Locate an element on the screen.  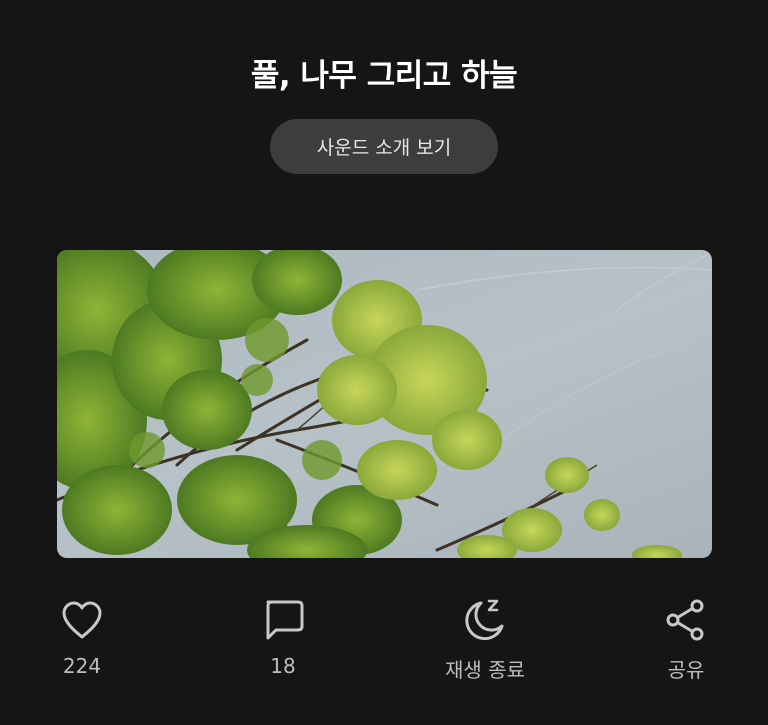
share-action: 공유 is located at coordinates (686, 639).